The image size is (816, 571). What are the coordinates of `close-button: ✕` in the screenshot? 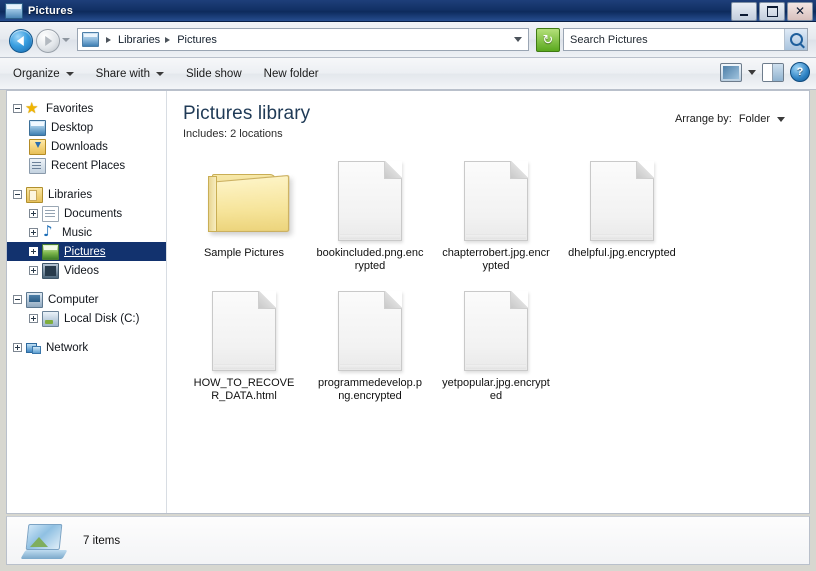 It's located at (800, 11).